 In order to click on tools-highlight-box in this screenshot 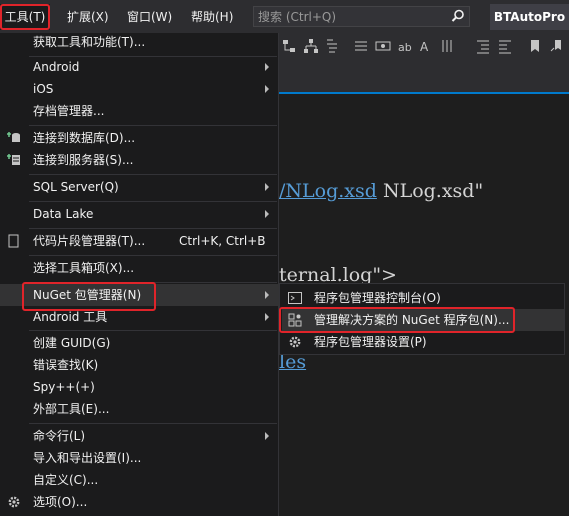, I will do `click(25, 17)`.